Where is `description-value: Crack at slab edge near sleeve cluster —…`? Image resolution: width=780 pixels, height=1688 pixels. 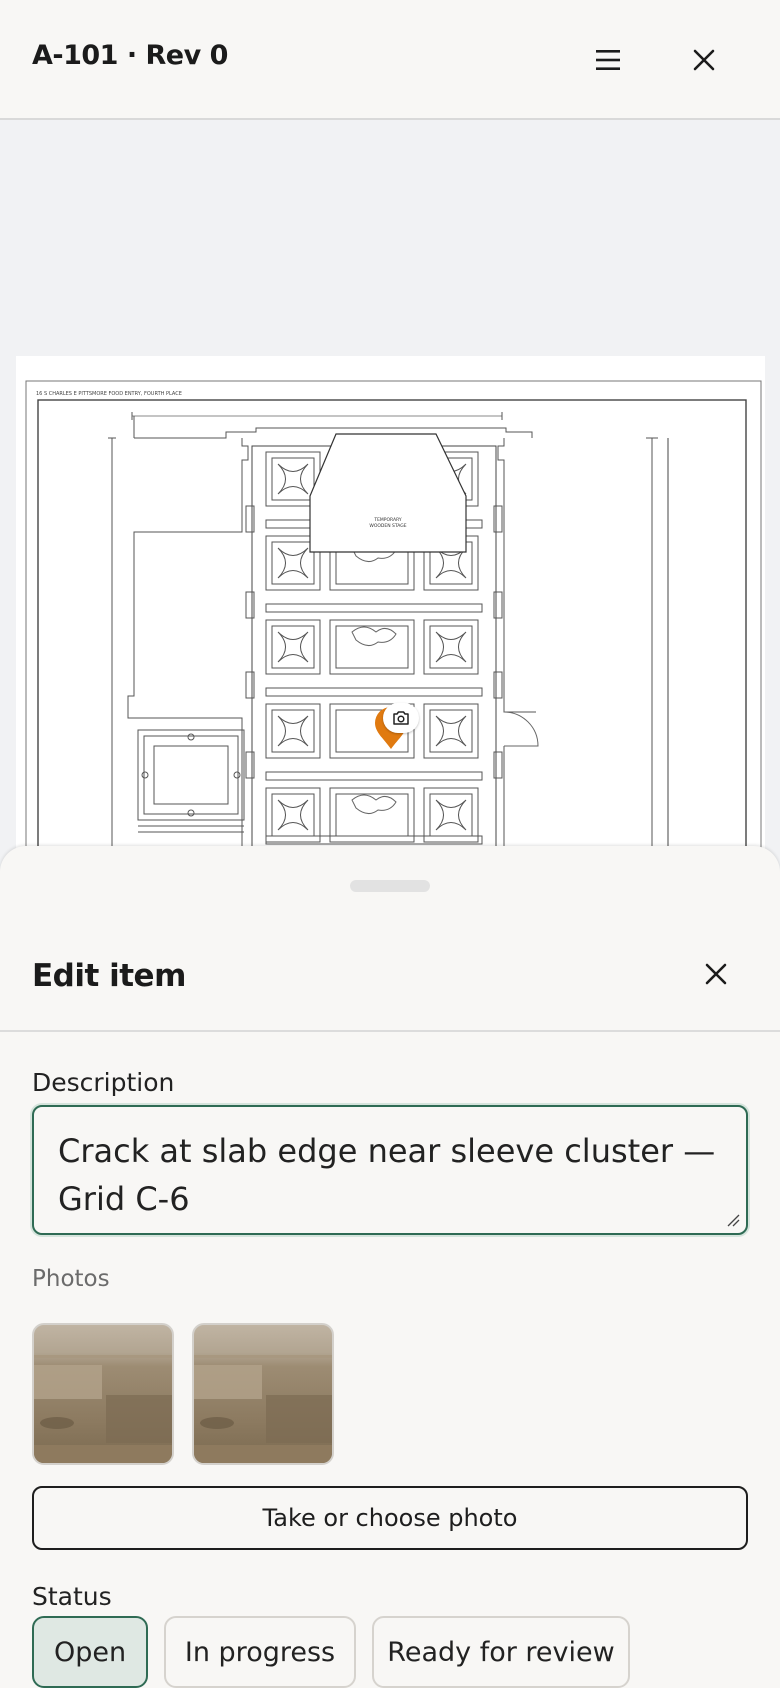 description-value: Crack at slab edge near sleeve cluster —… is located at coordinates (387, 1175).